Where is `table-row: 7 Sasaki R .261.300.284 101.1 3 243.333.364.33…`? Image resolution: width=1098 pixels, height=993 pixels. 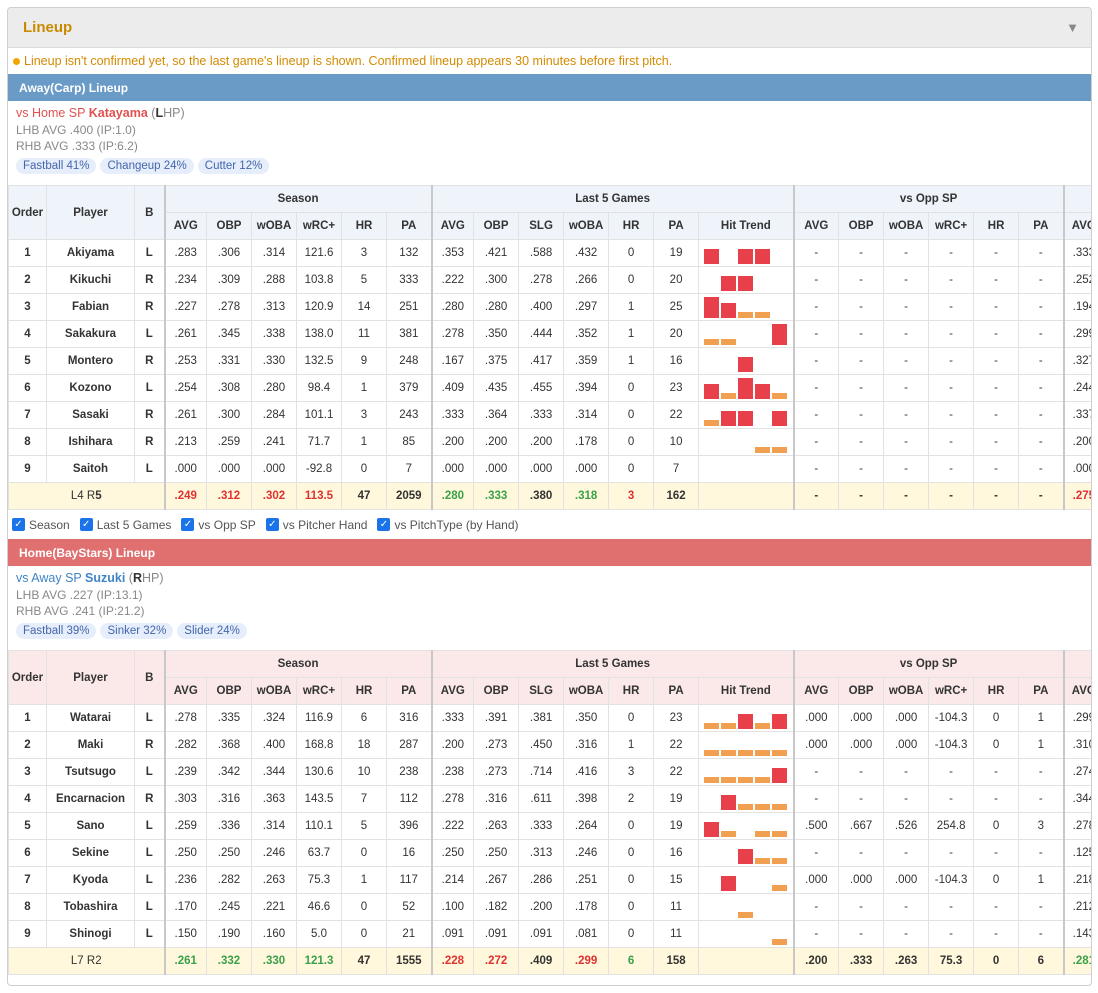
table-row: 7 Sasaki R .261.300.284 101.1 3 243.333.364.33… is located at coordinates (549, 415).